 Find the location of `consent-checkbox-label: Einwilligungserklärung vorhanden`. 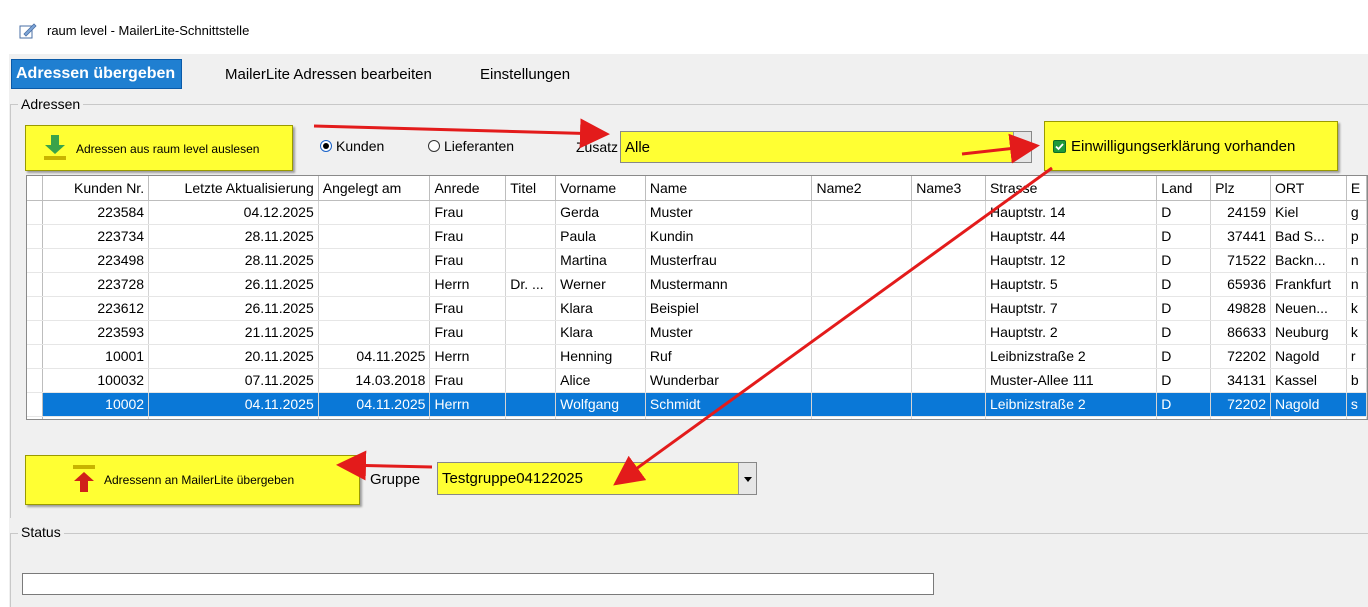

consent-checkbox-label: Einwilligungserklärung vorhanden is located at coordinates (1183, 146).